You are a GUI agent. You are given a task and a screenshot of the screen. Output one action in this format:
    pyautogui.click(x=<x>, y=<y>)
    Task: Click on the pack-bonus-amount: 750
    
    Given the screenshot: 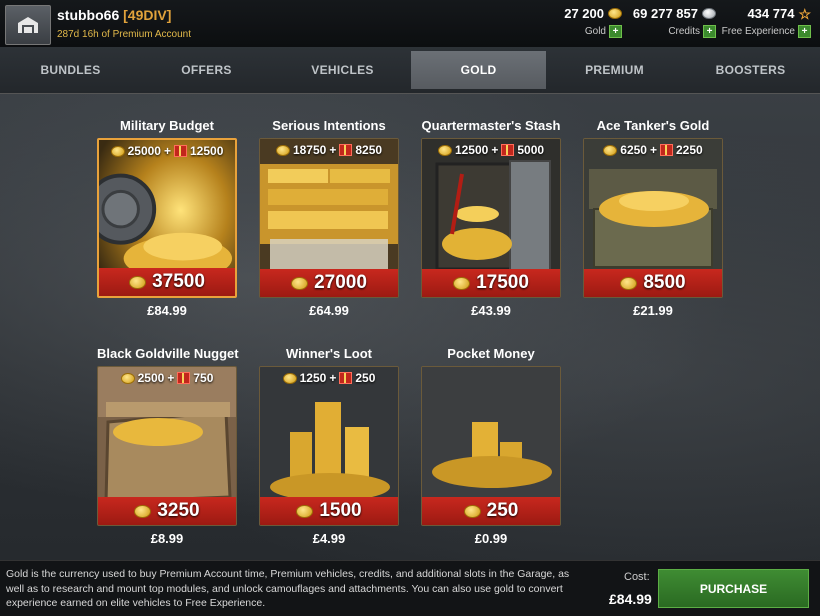 What is the action you would take?
    pyautogui.click(x=203, y=378)
    